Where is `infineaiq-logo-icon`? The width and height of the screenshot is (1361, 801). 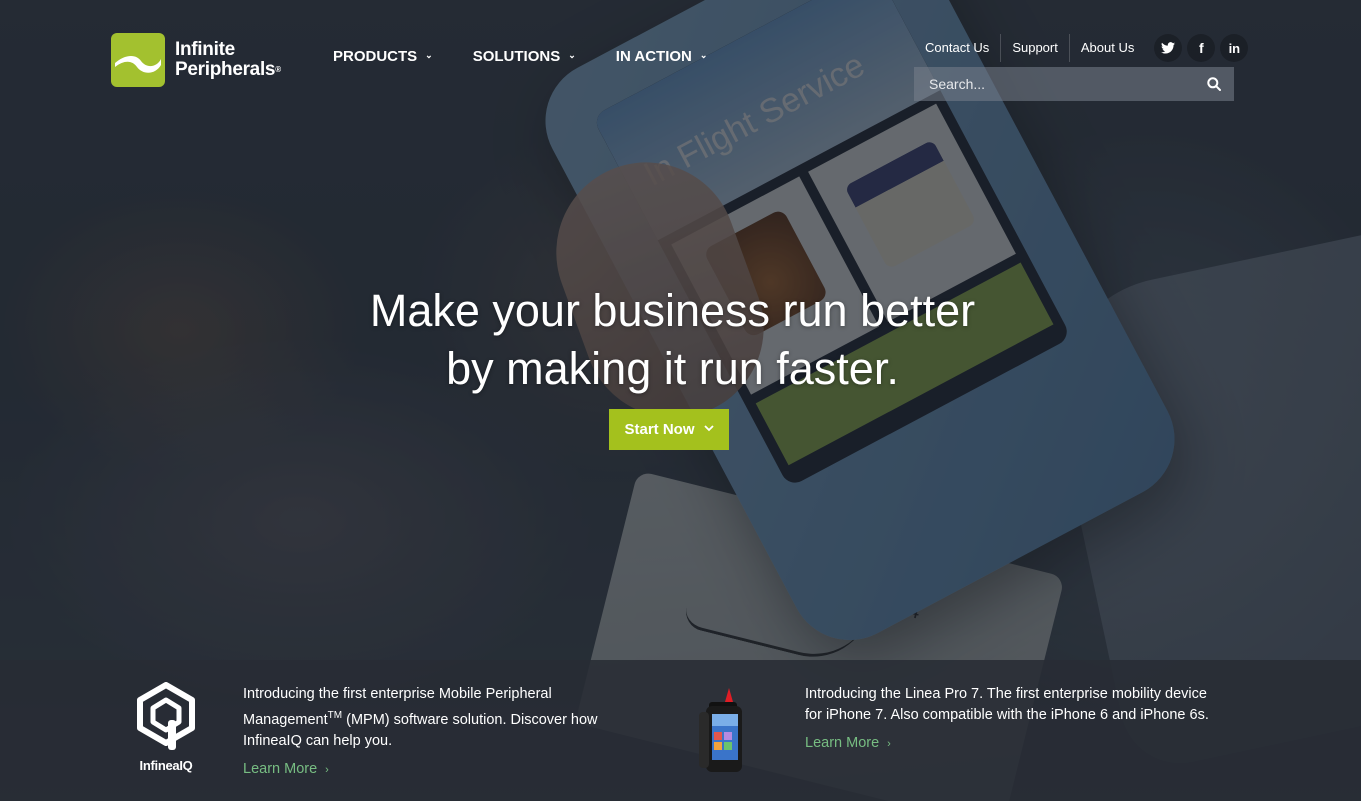
infineaiq-logo-icon is located at coordinates (166, 716).